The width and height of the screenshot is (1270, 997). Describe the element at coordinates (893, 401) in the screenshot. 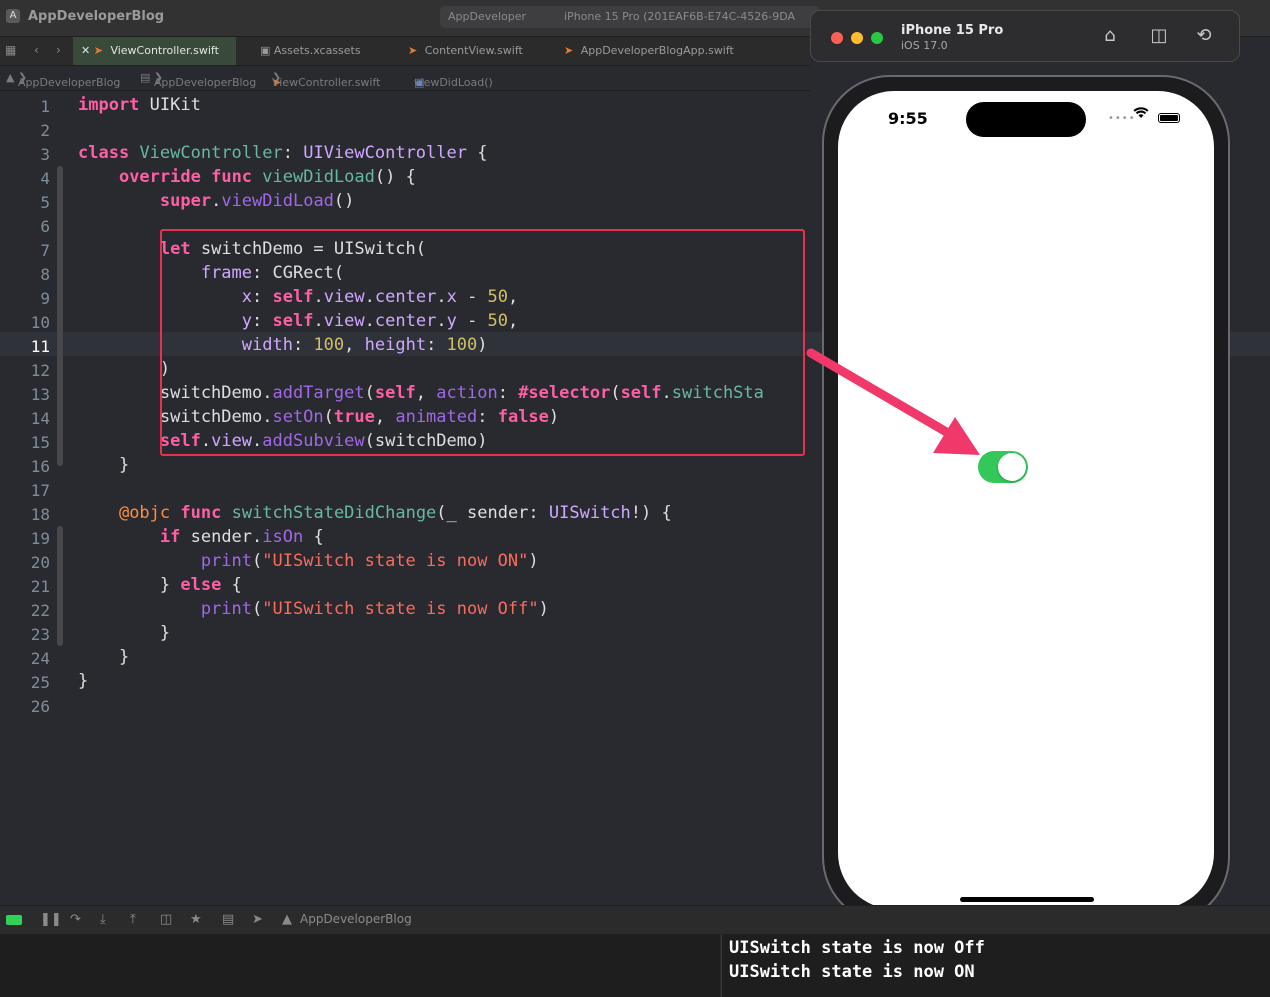

I see `annotation-arrow` at that location.